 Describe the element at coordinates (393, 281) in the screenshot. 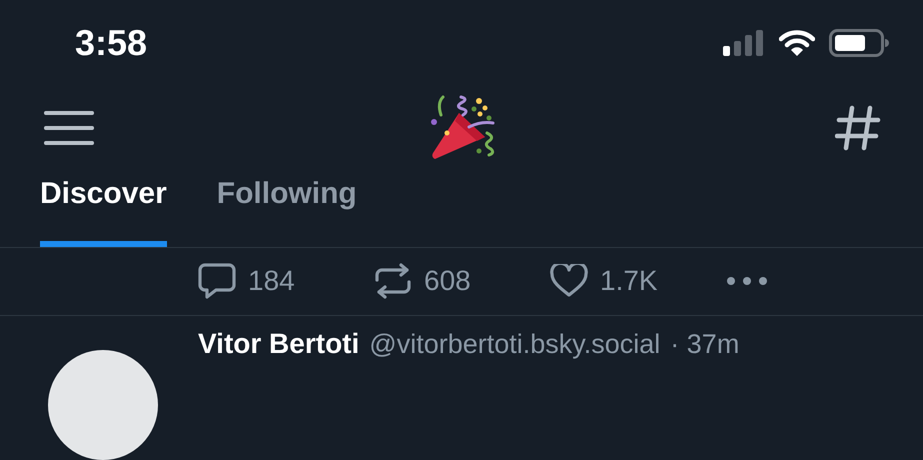

I see `repost-icon` at that location.